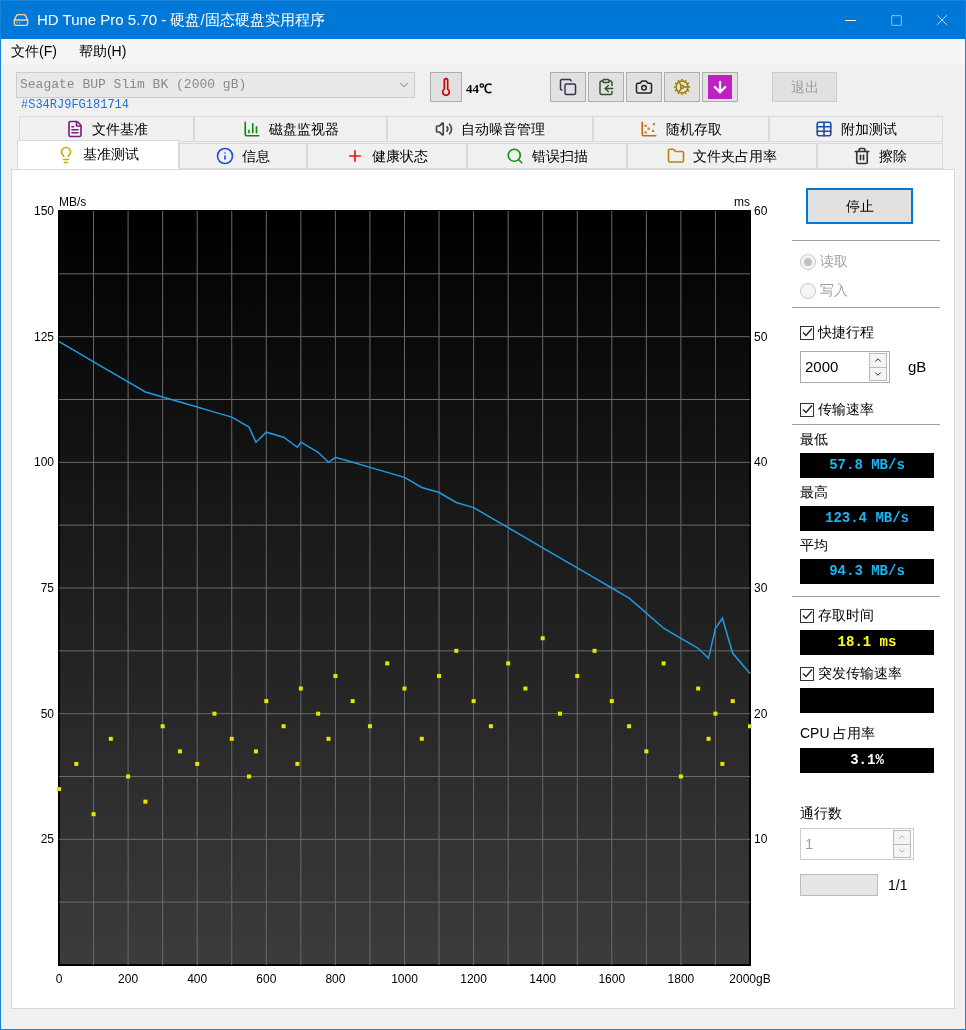 Image resolution: width=966 pixels, height=1030 pixels. Describe the element at coordinates (845, 367) in the screenshot. I see `number-field: 2000` at that location.